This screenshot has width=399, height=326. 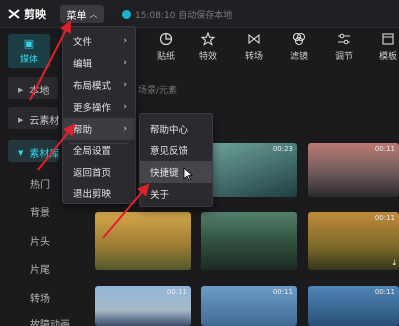 What do you see at coordinates (39, 91) in the screenshot?
I see `sidebar-item-label: 本地` at bounding box center [39, 91].